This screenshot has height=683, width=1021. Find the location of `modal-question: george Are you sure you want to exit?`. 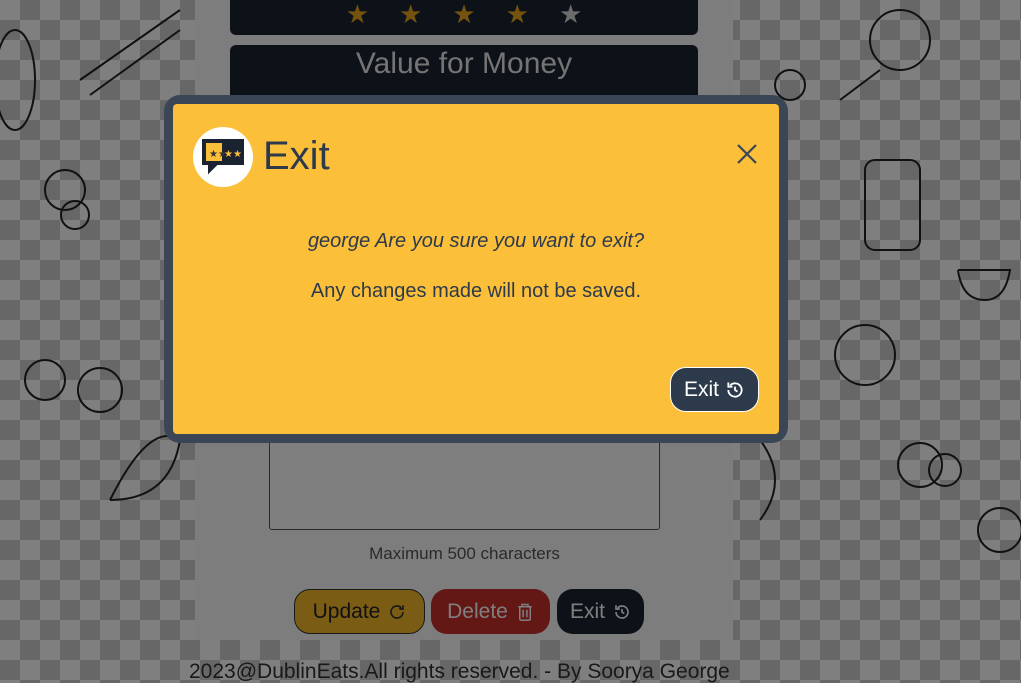

modal-question: george Are you sure you want to exit? is located at coordinates (476, 241).